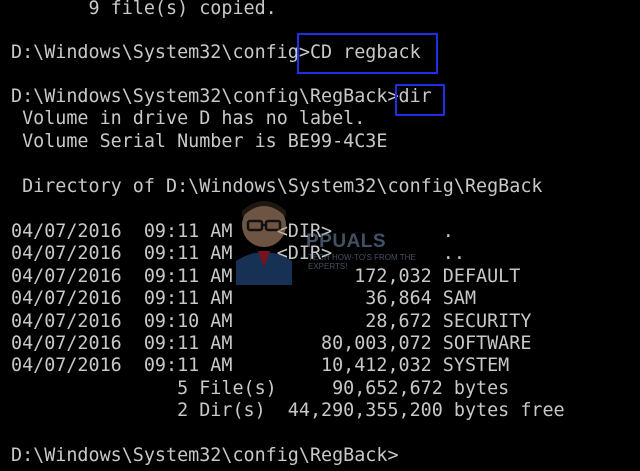 The image size is (640, 471). Describe the element at coordinates (205, 456) in the screenshot. I see `prompt-line-current: D:\Windows\System32\config\RegBack>` at that location.